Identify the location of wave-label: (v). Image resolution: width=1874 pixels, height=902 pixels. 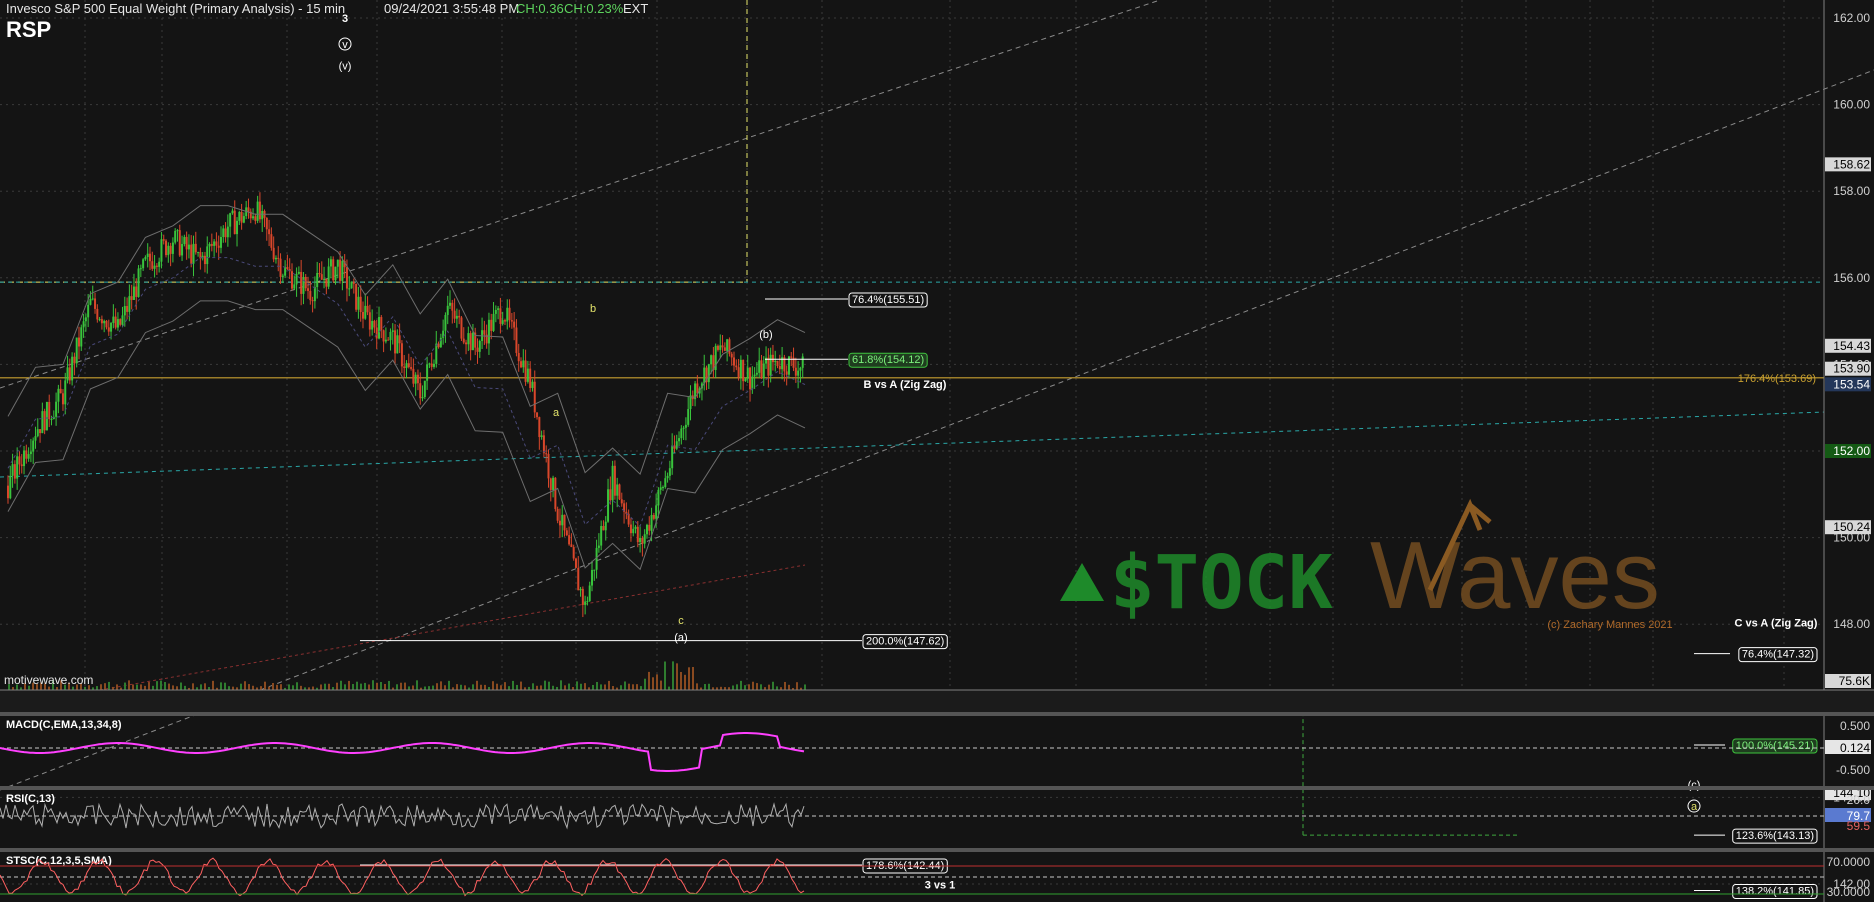
(345, 67).